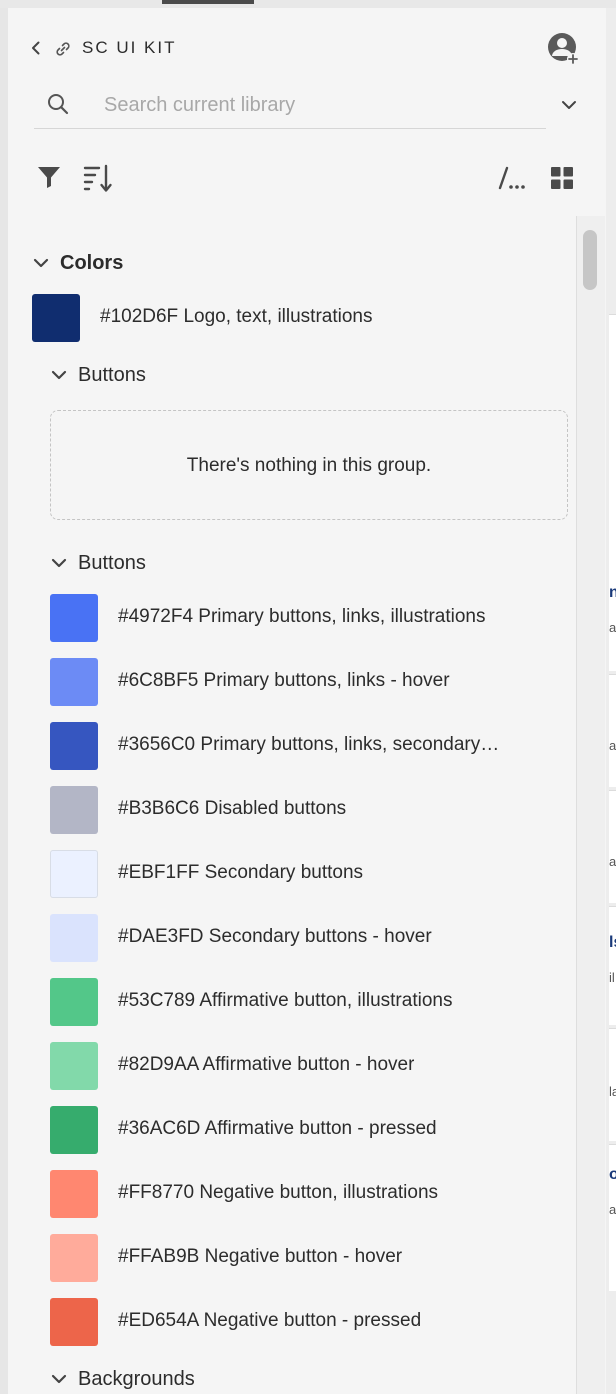 The image size is (616, 1394). I want to click on color-label: #6C8BF5 Primary buttons, links - hover, so click(284, 680).